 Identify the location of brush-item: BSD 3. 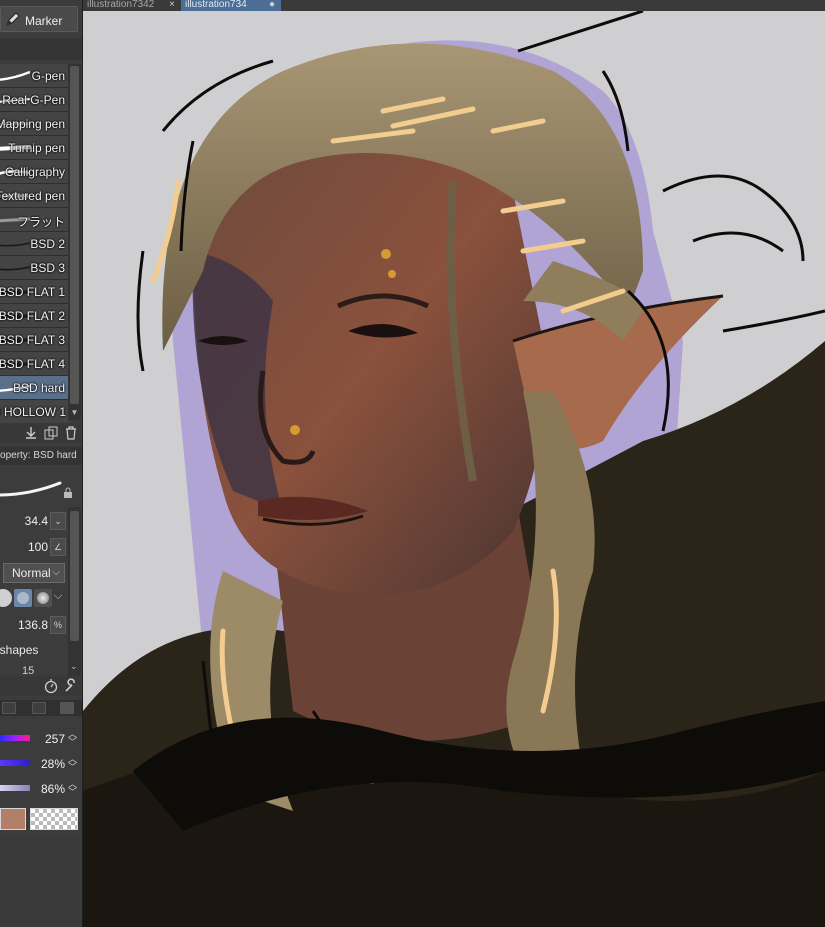
(34, 268).